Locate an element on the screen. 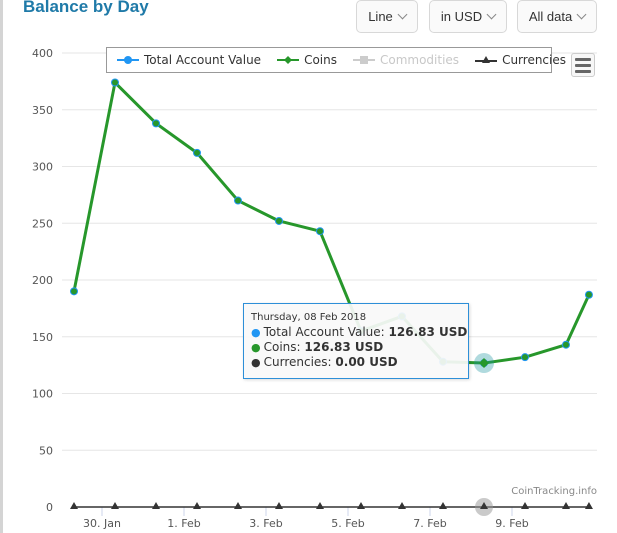 The width and height of the screenshot is (617, 533). legend-item-commodities: Commodities is located at coordinates (406, 60).